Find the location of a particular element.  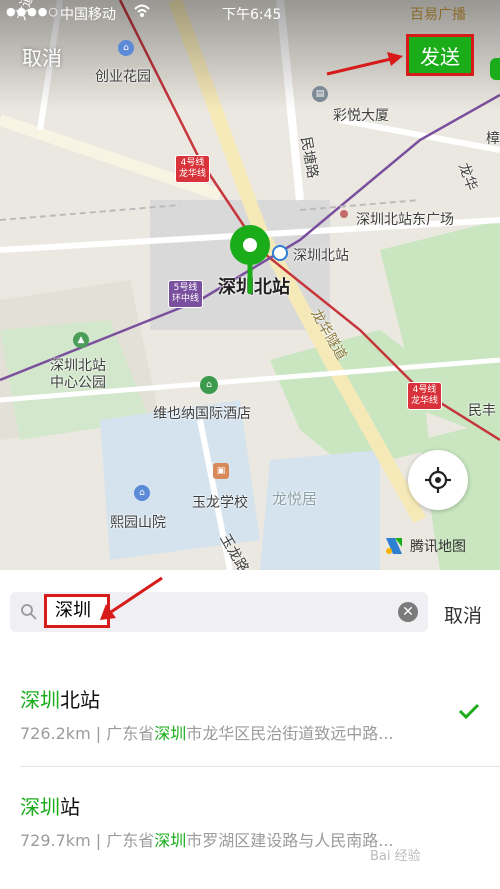

metro-tag-line4-top: 4号线 龙华线 is located at coordinates (193, 169).